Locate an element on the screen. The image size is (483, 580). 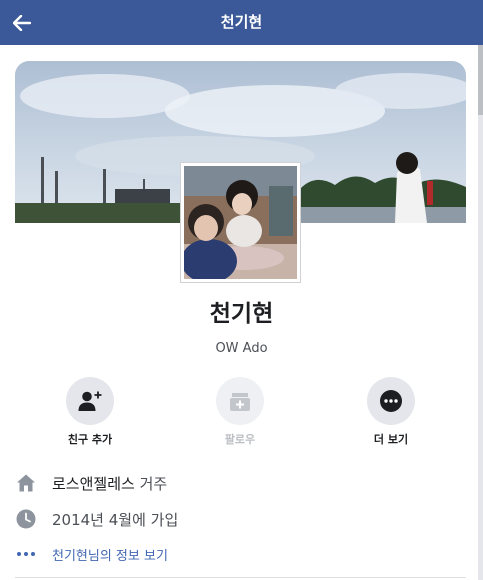
more-icon is located at coordinates (391, 401).